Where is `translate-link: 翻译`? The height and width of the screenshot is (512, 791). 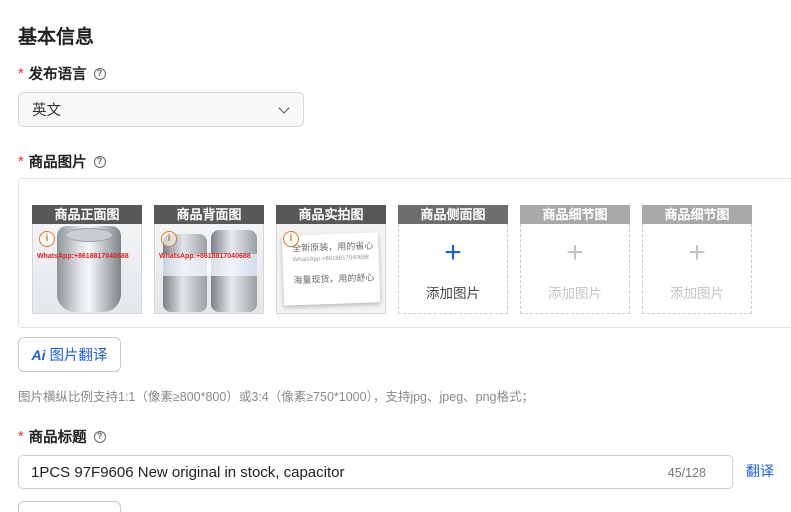 translate-link: 翻译 is located at coordinates (760, 471).